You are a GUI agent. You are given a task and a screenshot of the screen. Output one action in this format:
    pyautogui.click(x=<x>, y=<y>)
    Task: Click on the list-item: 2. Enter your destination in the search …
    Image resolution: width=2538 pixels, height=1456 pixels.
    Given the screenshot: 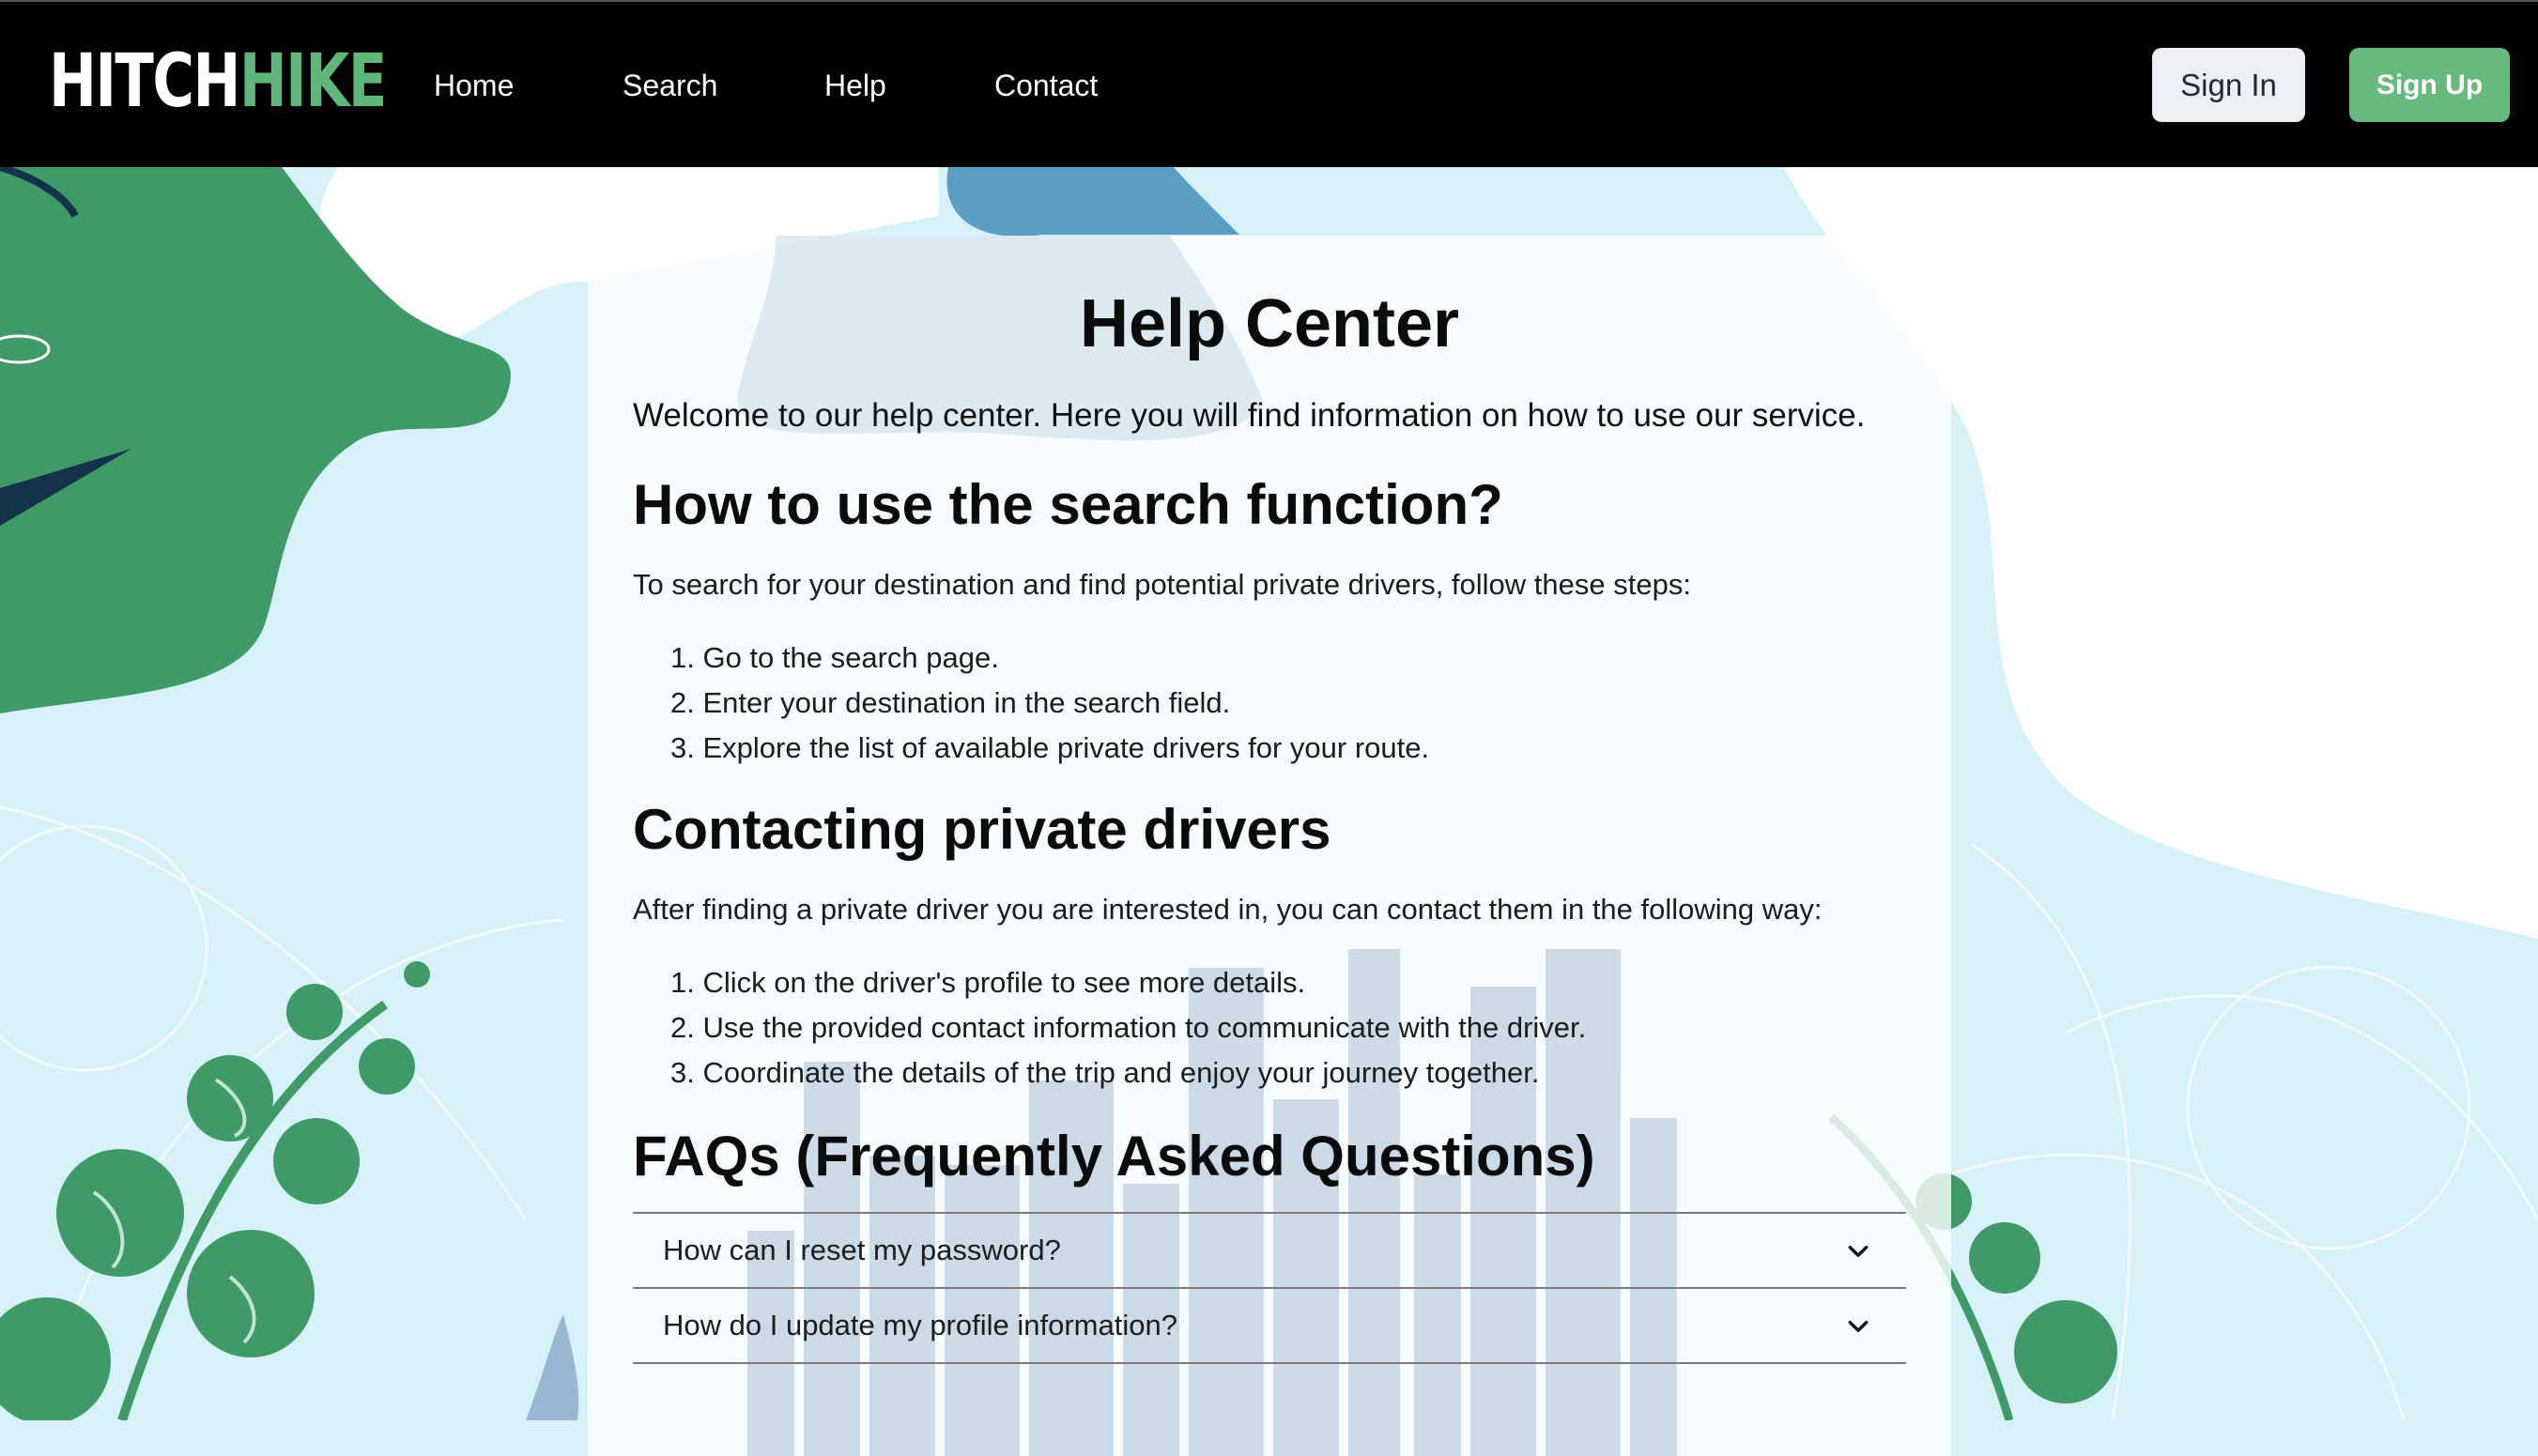 What is the action you would take?
    pyautogui.click(x=950, y=702)
    